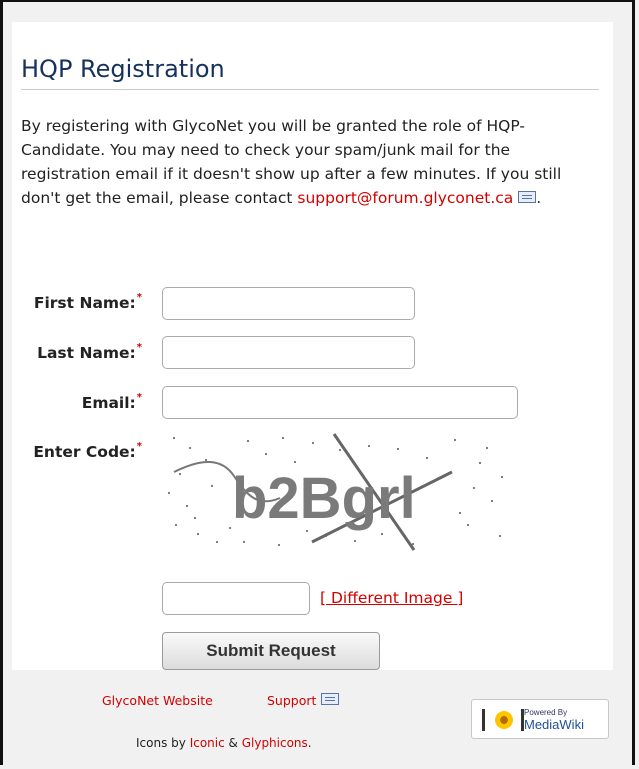 The image size is (639, 769). I want to click on mediawiki-logo, so click(503, 720).